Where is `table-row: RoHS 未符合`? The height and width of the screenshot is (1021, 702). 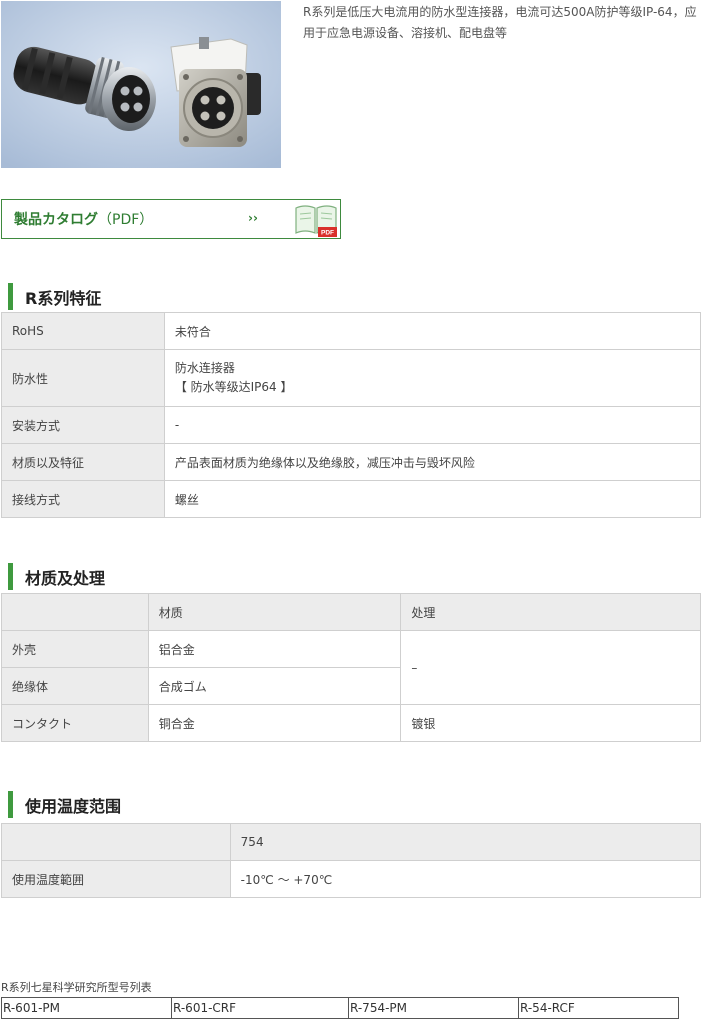 table-row: RoHS 未符合 is located at coordinates (351, 331).